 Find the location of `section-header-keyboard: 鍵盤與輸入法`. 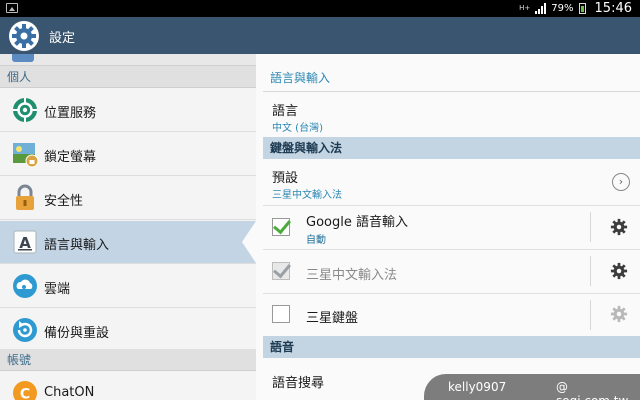

section-header-keyboard: 鍵盤與輸入法 is located at coordinates (451, 148).